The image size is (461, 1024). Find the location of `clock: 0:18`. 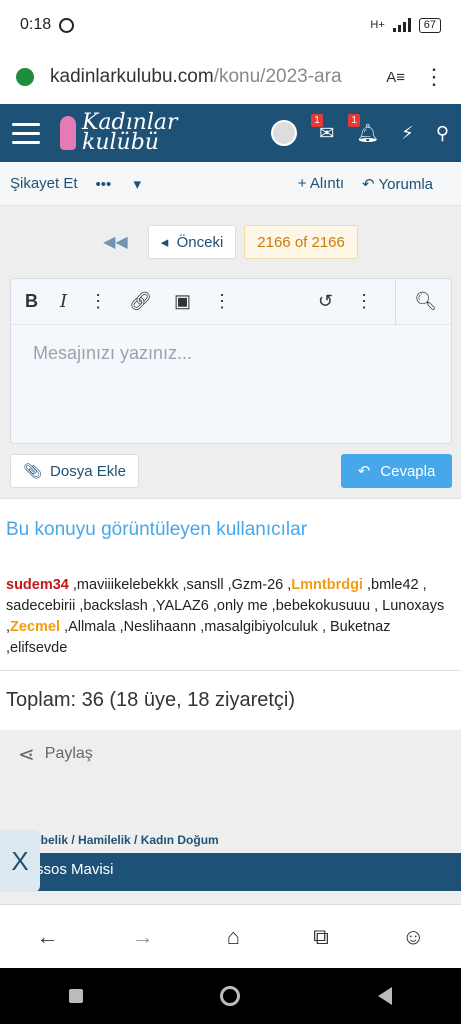

clock: 0:18 is located at coordinates (36, 24).